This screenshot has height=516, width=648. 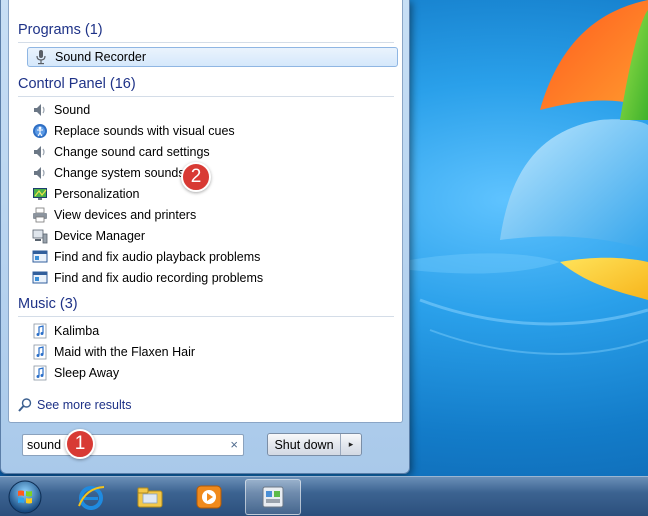 I want to click on taskbar-file-explorer, so click(x=150, y=497).